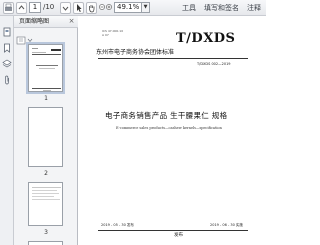  I want to click on toolbar: 1 /10 49.1% ▼ 工具 填写和签名 注释, so click(133, 8).